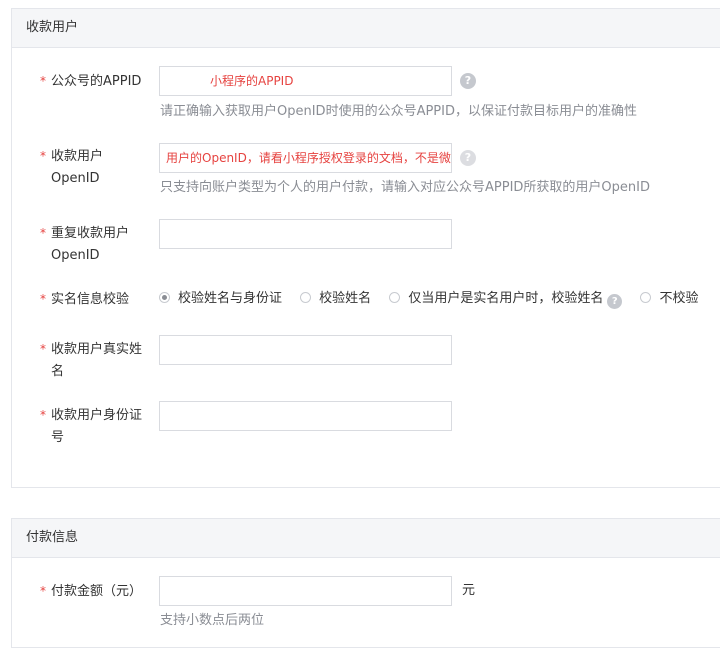  What do you see at coordinates (164, 297) in the screenshot?
I see `radio-circle-selected` at bounding box center [164, 297].